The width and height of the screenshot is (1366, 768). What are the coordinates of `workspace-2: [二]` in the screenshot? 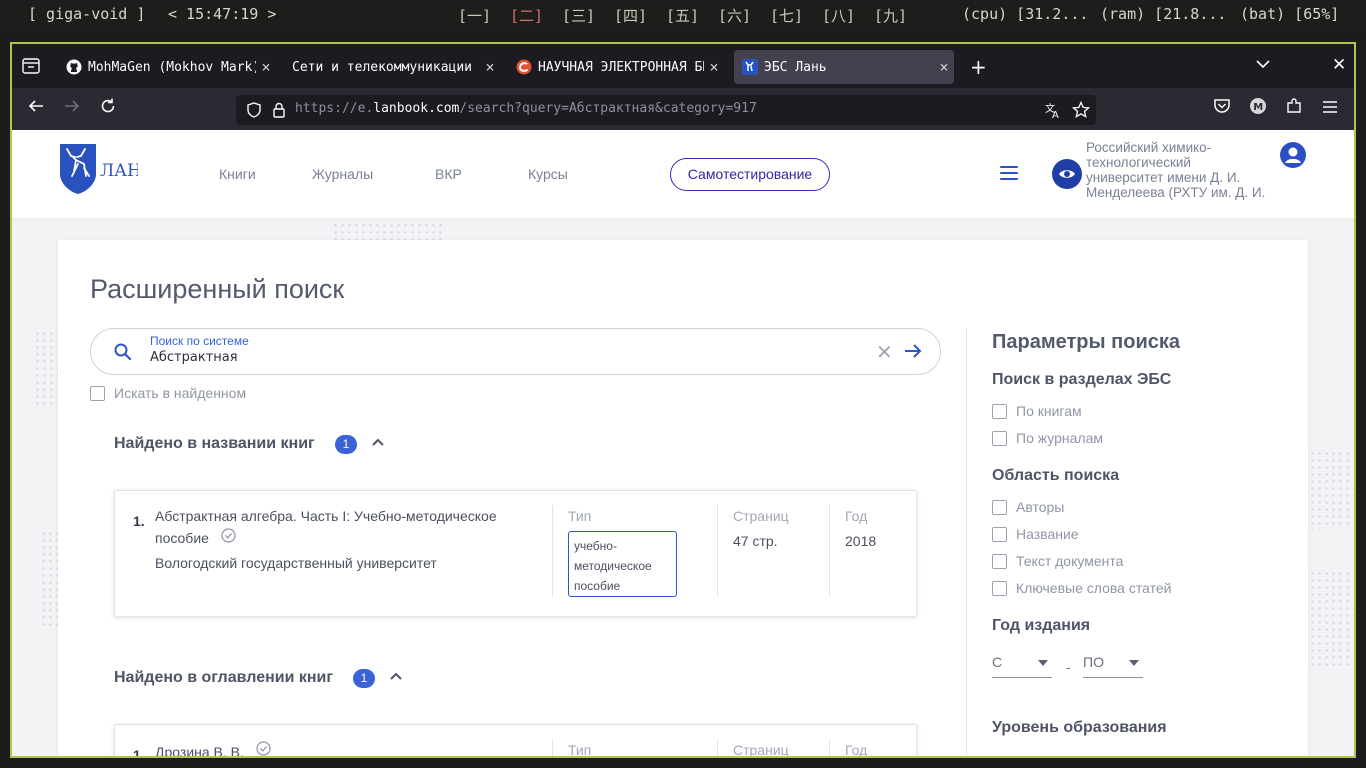 It's located at (526, 15).